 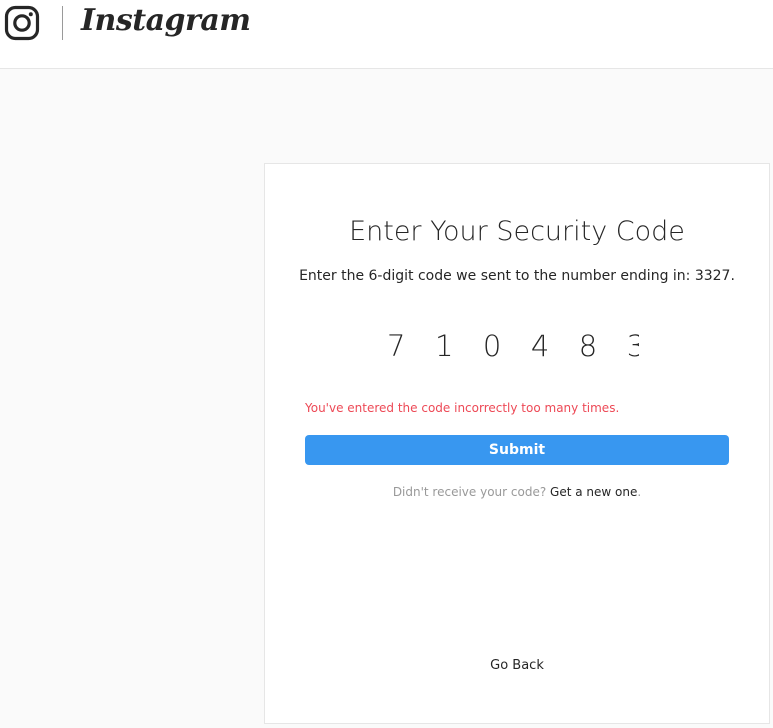 I want to click on instagram-glyph-icon, so click(x=22, y=23).